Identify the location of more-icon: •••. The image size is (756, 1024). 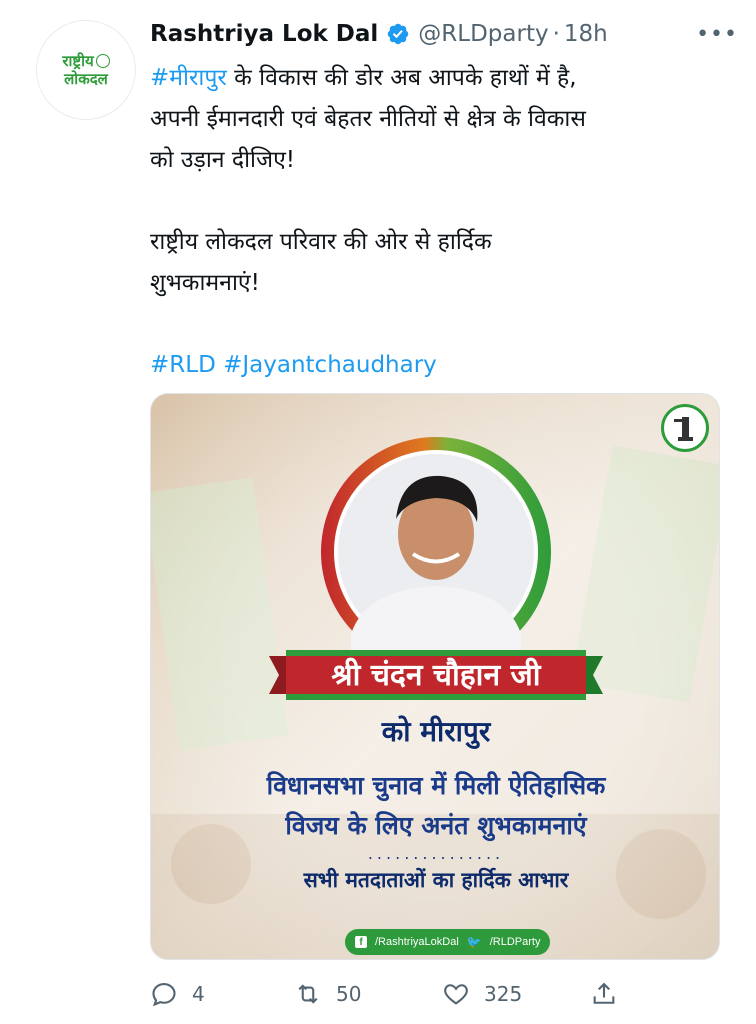
(717, 34).